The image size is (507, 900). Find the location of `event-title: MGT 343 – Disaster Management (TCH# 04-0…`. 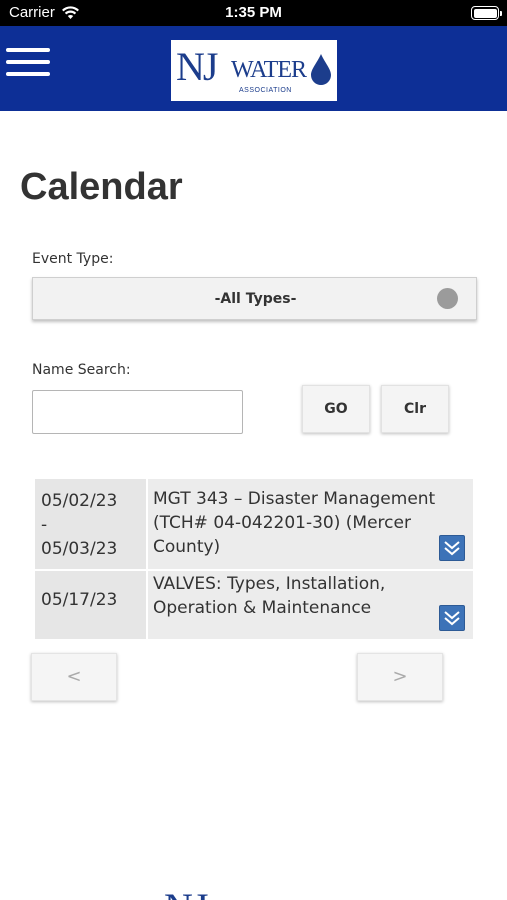

event-title: MGT 343 – Disaster Management (TCH# 04-0… is located at coordinates (309, 524).